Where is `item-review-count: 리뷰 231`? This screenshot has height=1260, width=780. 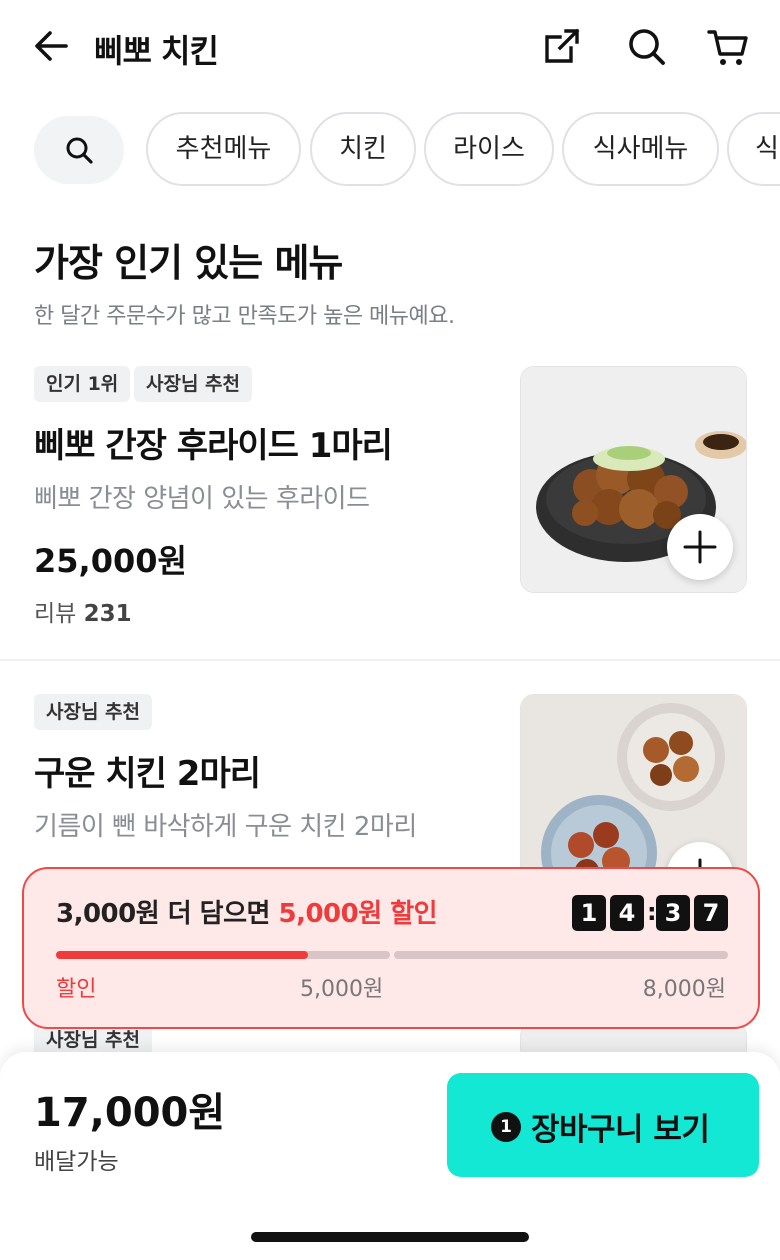 item-review-count: 리뷰 231 is located at coordinates (83, 614).